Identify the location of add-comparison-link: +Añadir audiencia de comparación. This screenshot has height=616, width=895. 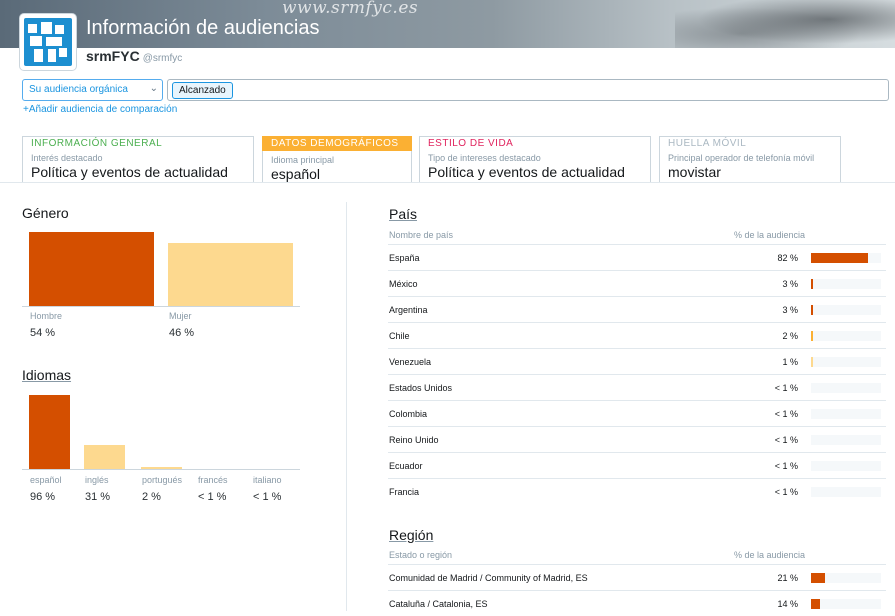
(100, 109).